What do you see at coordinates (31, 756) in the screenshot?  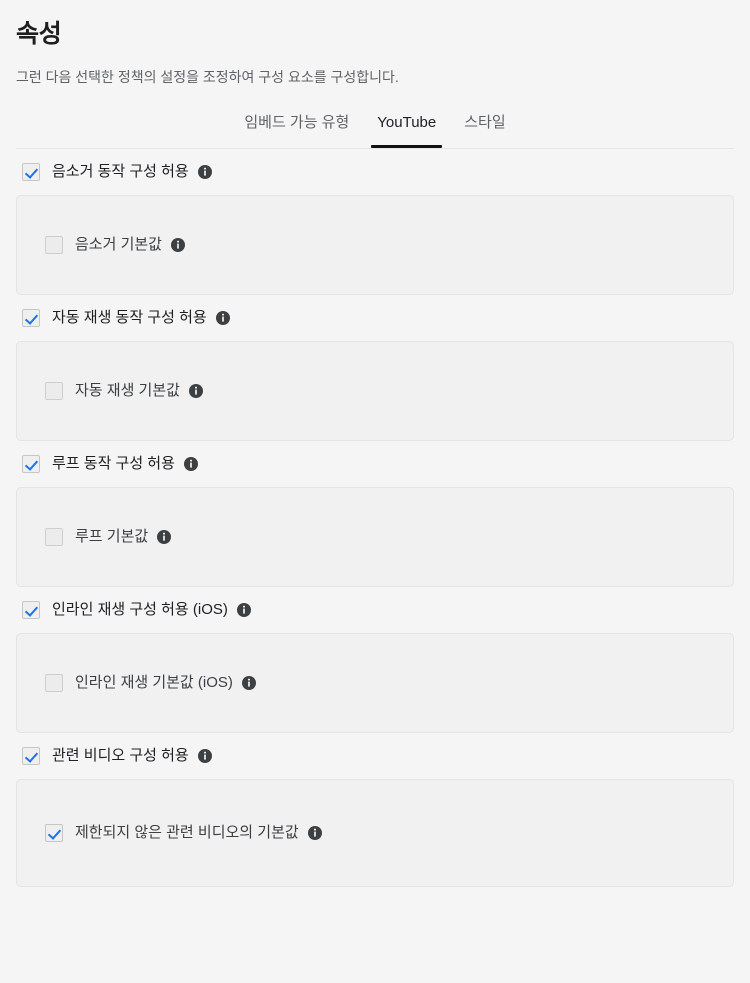 I see `checkbox-related-videos-allow` at bounding box center [31, 756].